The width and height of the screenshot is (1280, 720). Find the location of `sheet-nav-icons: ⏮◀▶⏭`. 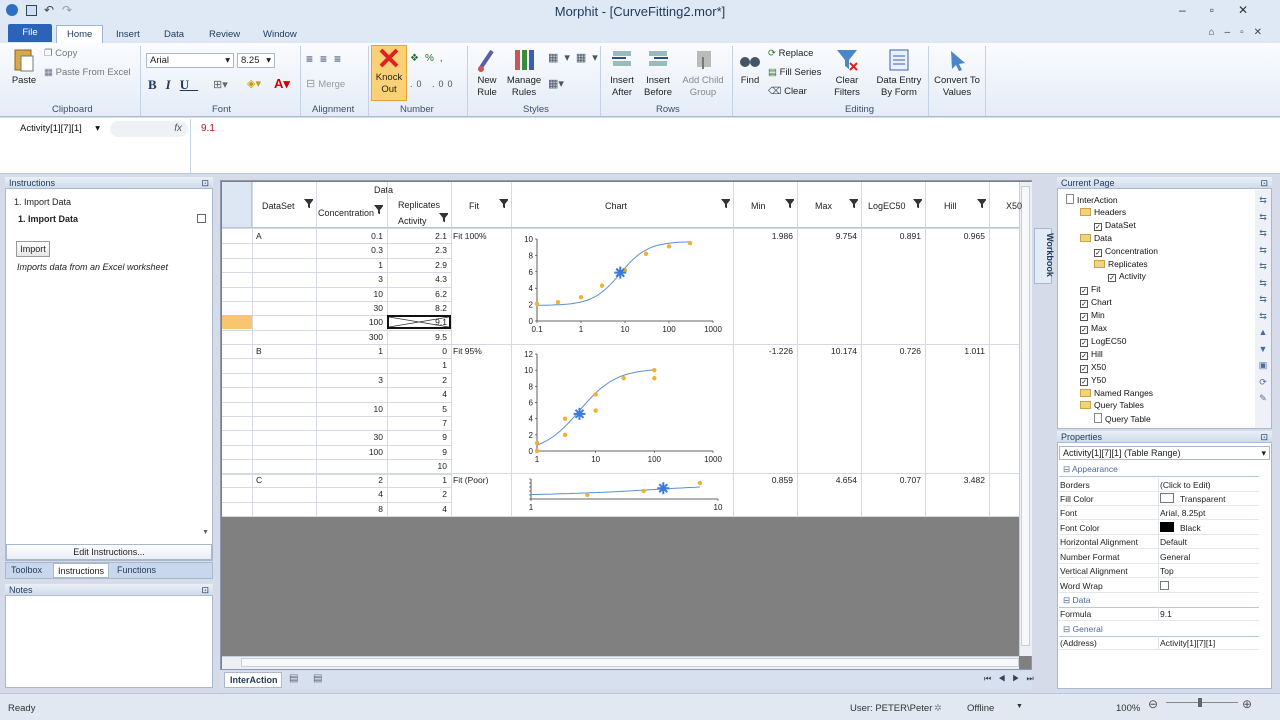

sheet-nav-icons: ⏮◀▶⏭ is located at coordinates (1012, 679).